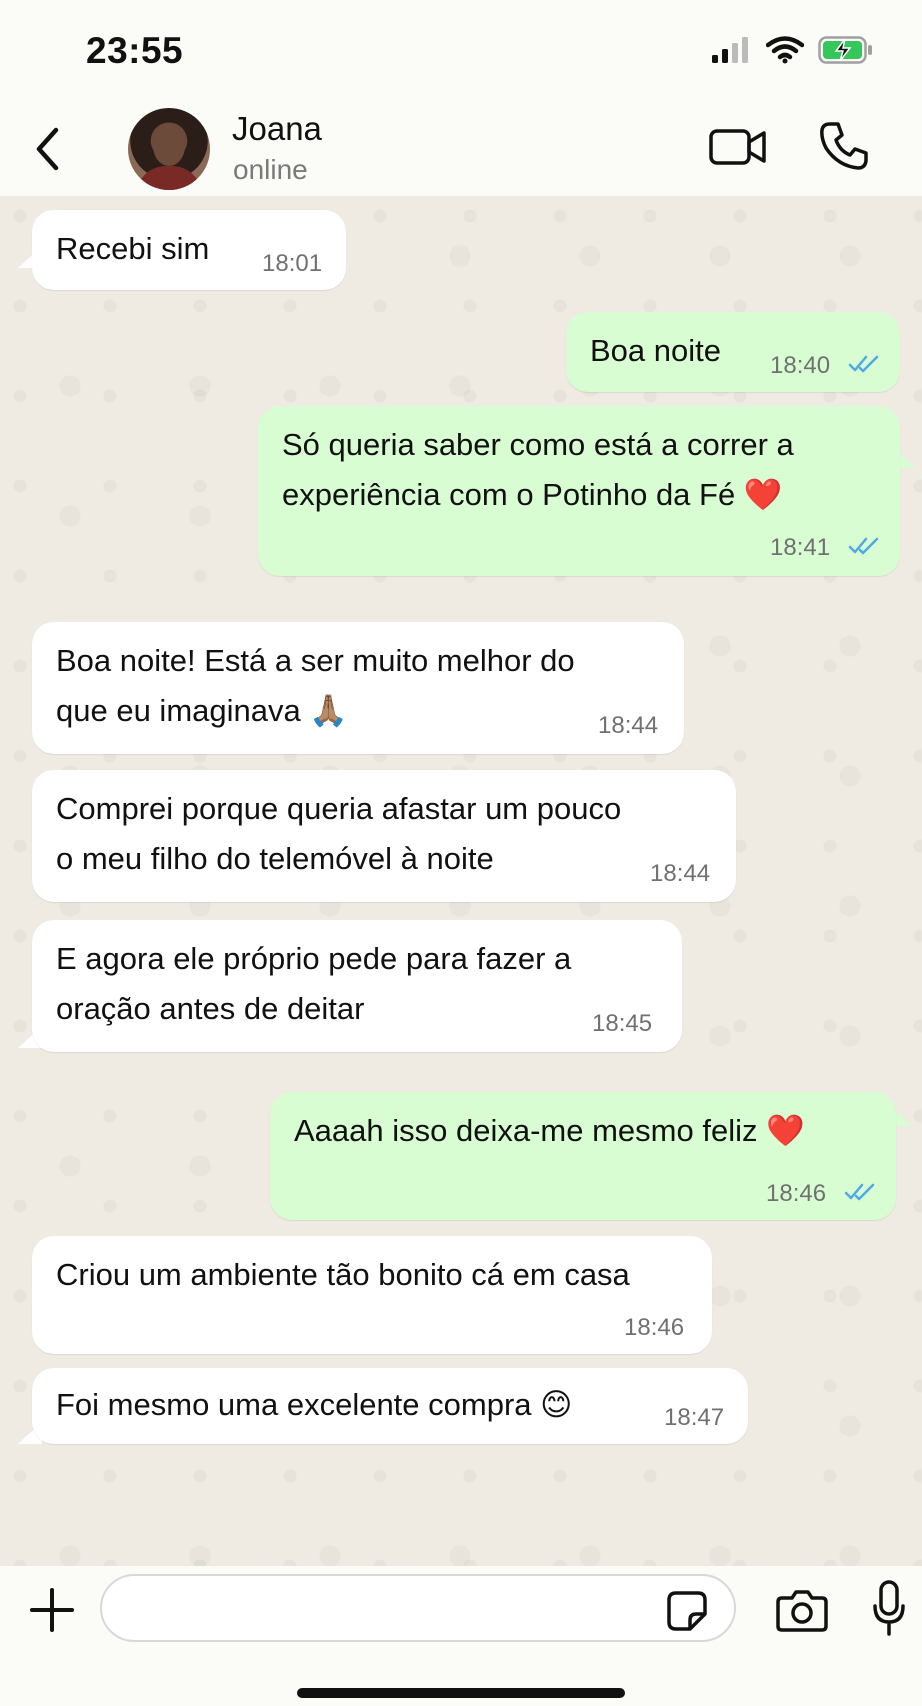 The width and height of the screenshot is (922, 1706). I want to click on chat-header: Joana online, so click(461, 148).